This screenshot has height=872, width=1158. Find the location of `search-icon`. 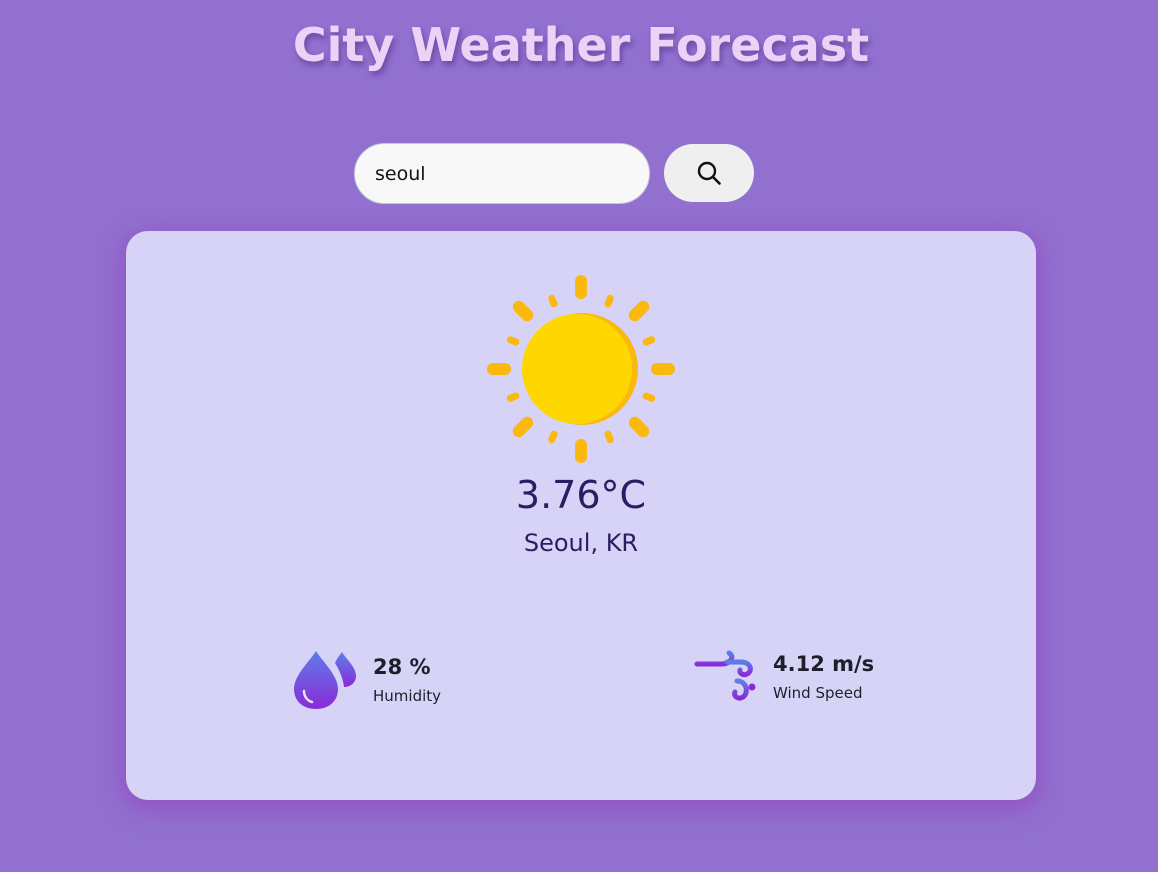

search-icon is located at coordinates (709, 173).